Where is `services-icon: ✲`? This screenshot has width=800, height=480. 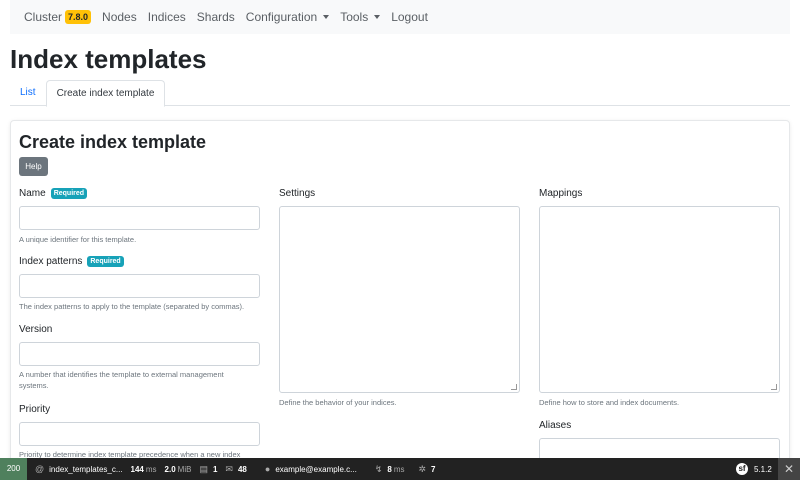
services-icon: ✲ is located at coordinates (422, 468).